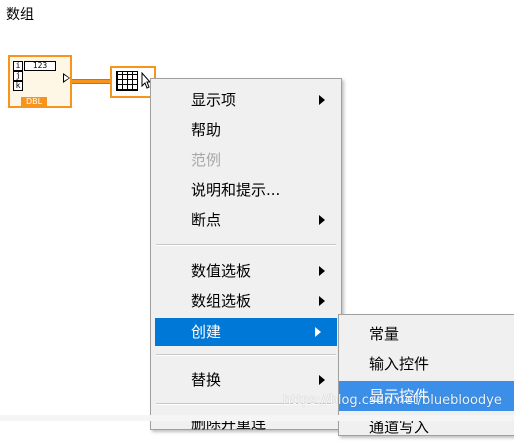 This screenshot has height=442, width=514. I want to click on menu-item-create: 创建, so click(246, 332).